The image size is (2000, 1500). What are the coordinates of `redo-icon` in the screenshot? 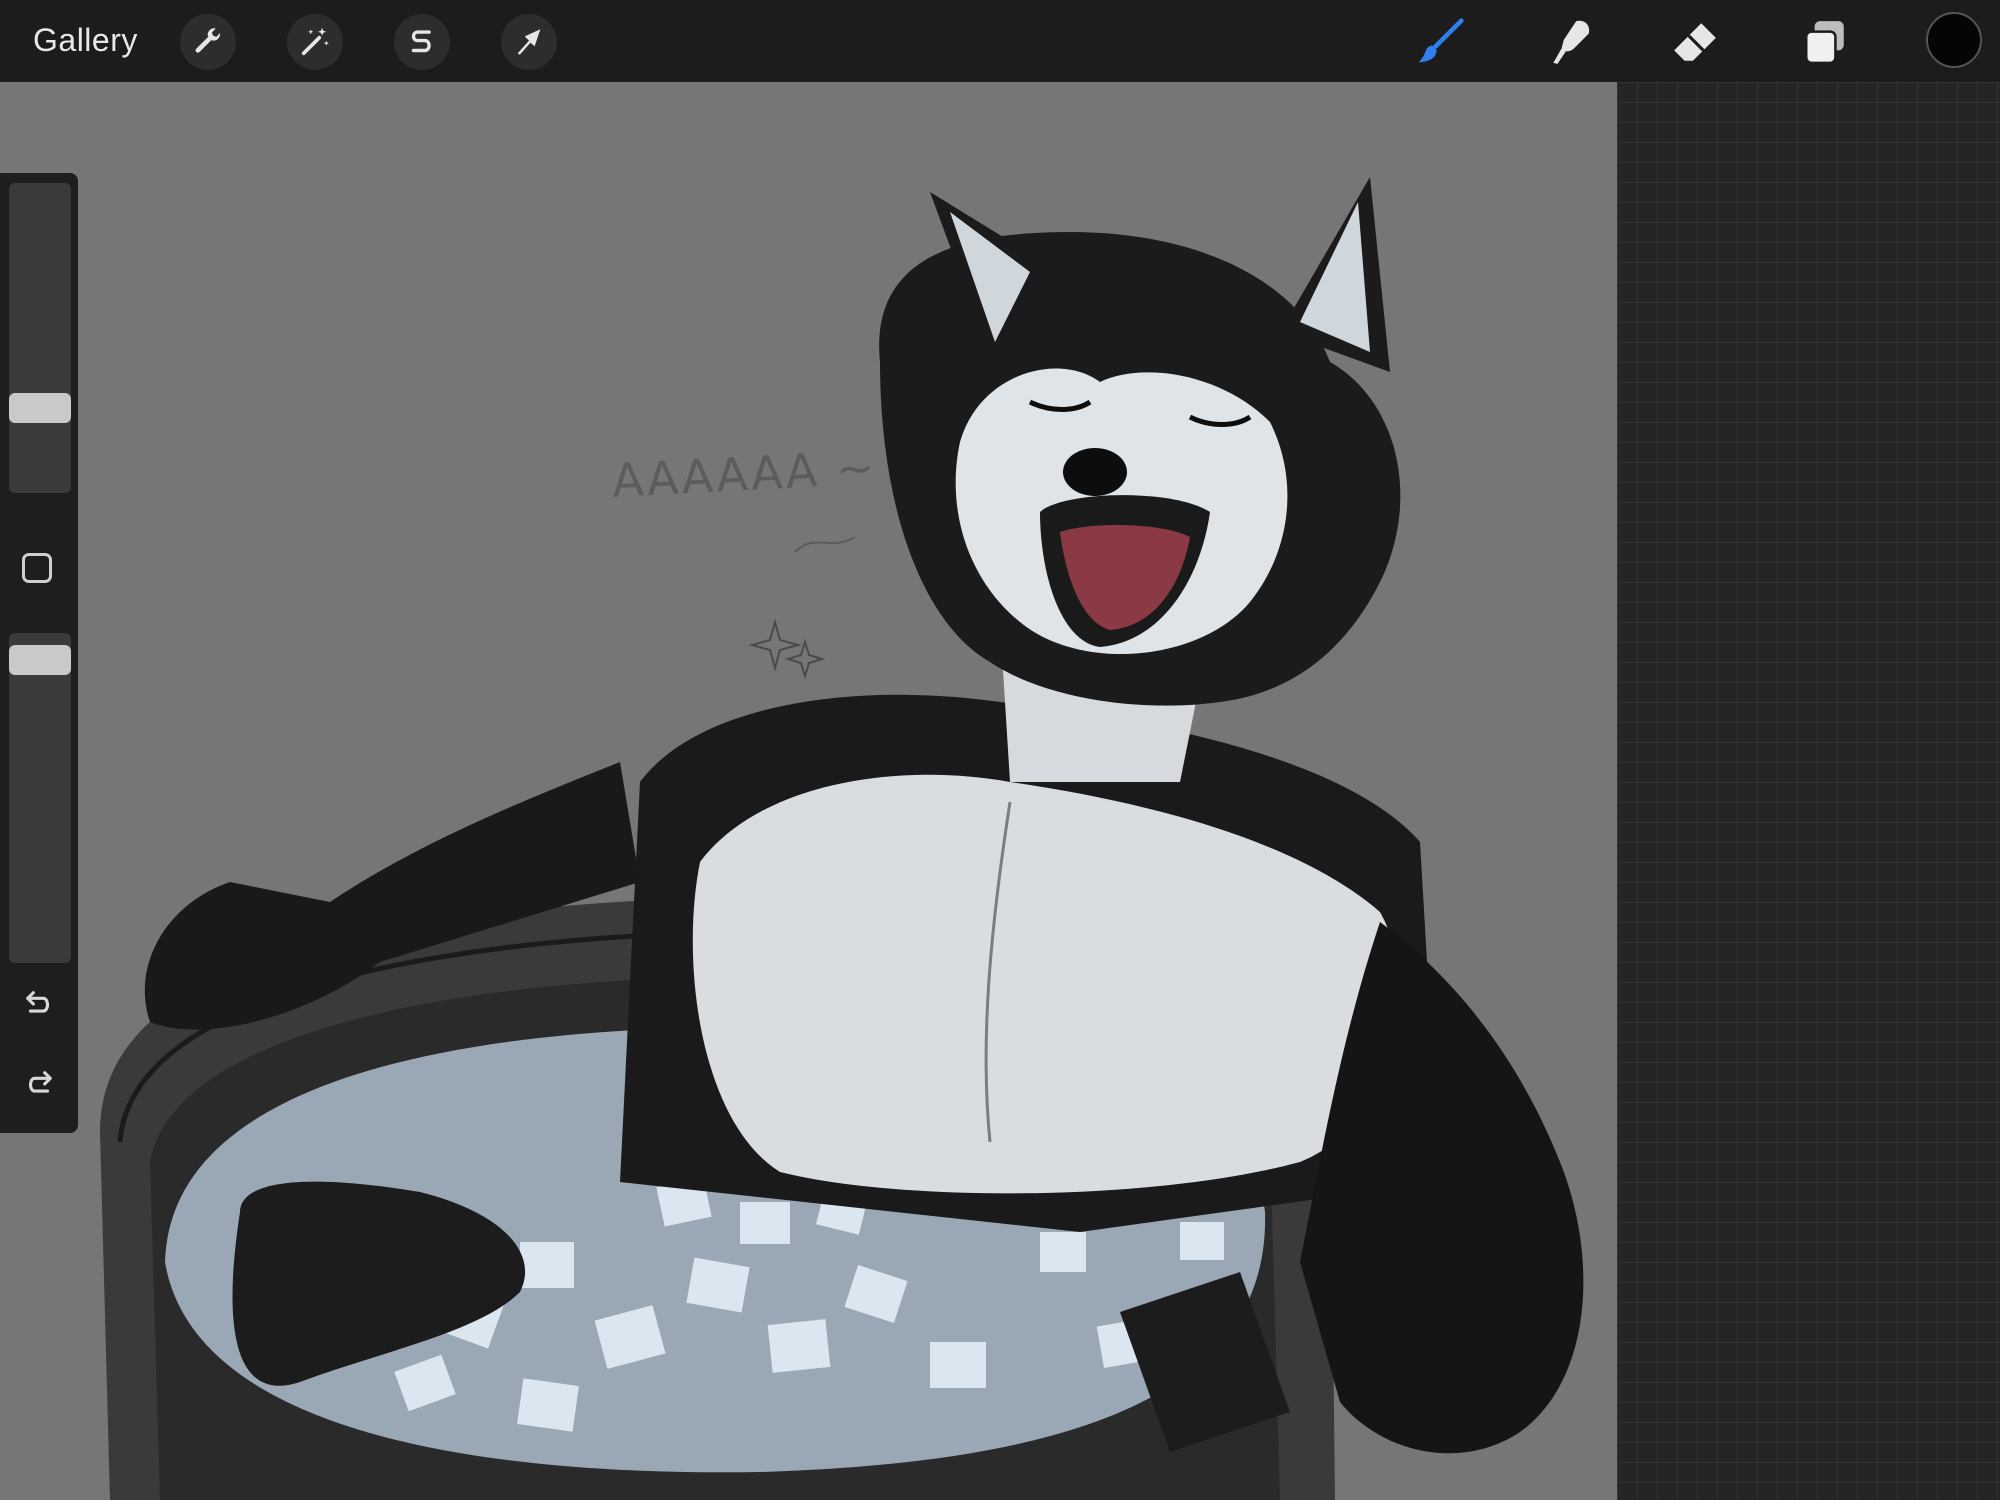 It's located at (40, 1082).